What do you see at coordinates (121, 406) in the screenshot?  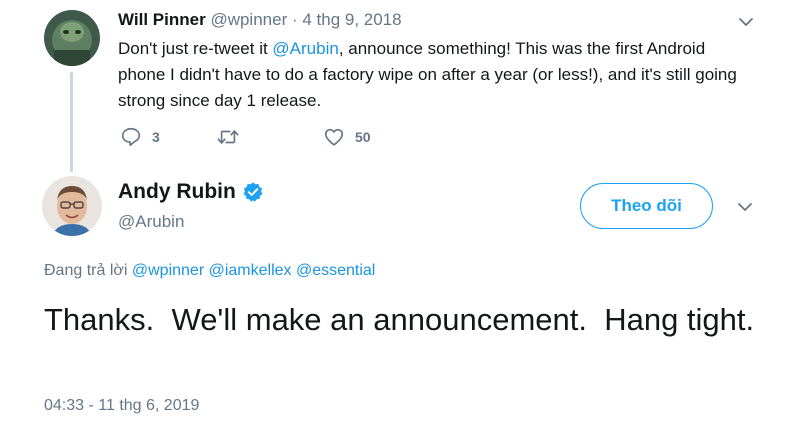 I see `tweet-timestamp: 04:33 - 11 thg 6, 2019` at bounding box center [121, 406].